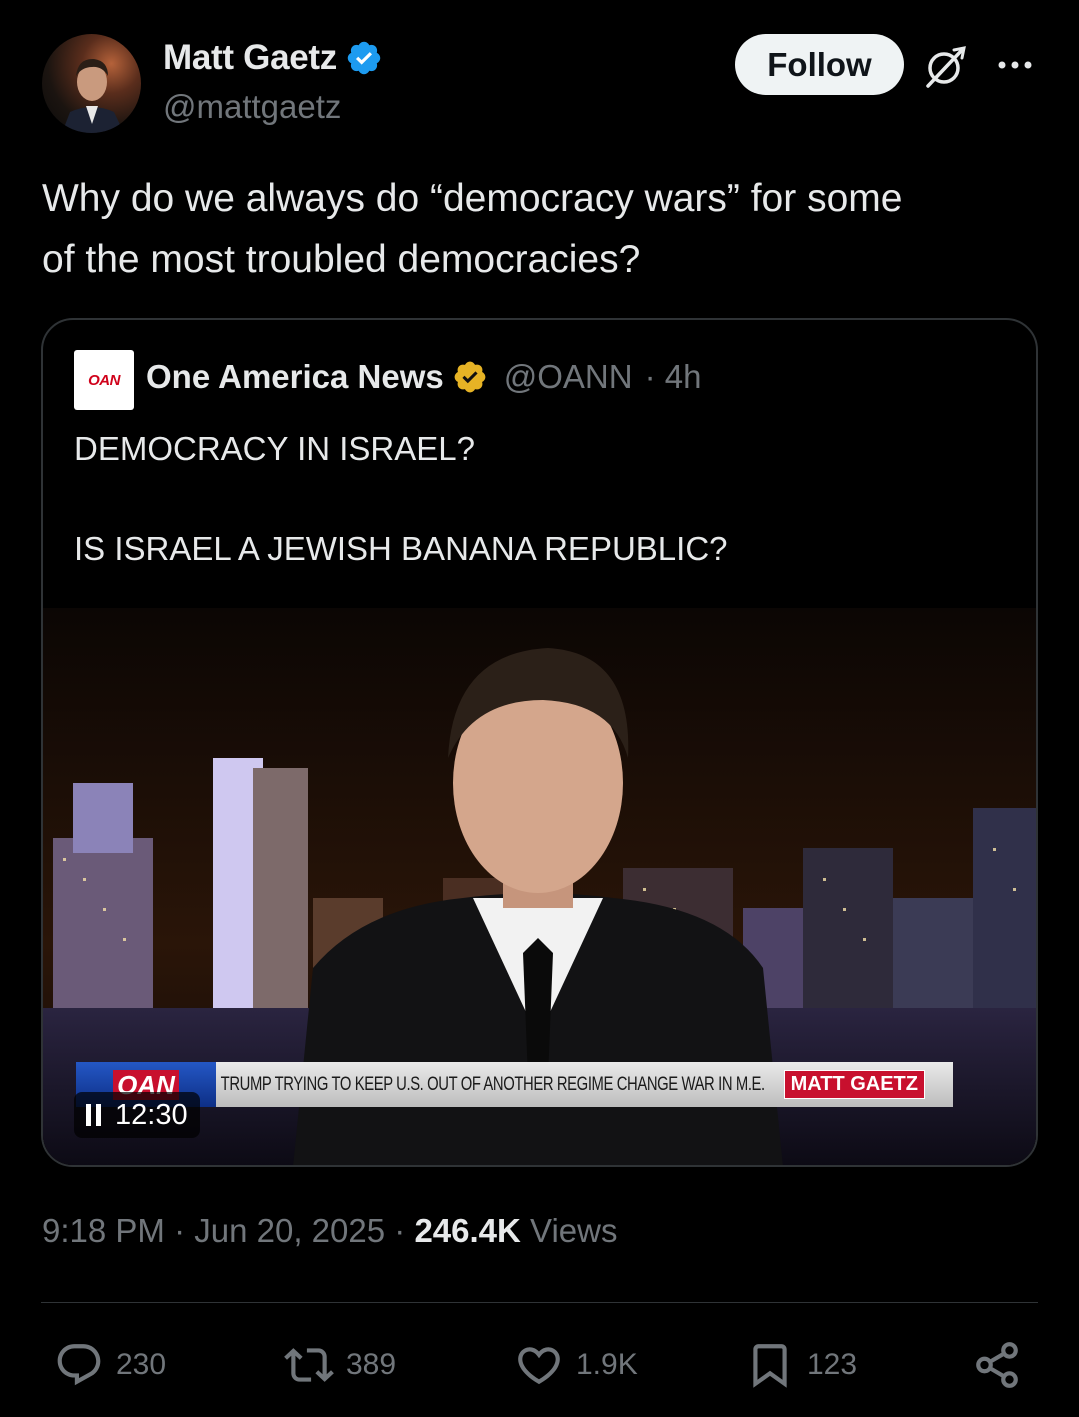 This screenshot has height=1417, width=1079. I want to click on author-avatar, so click(91, 83).